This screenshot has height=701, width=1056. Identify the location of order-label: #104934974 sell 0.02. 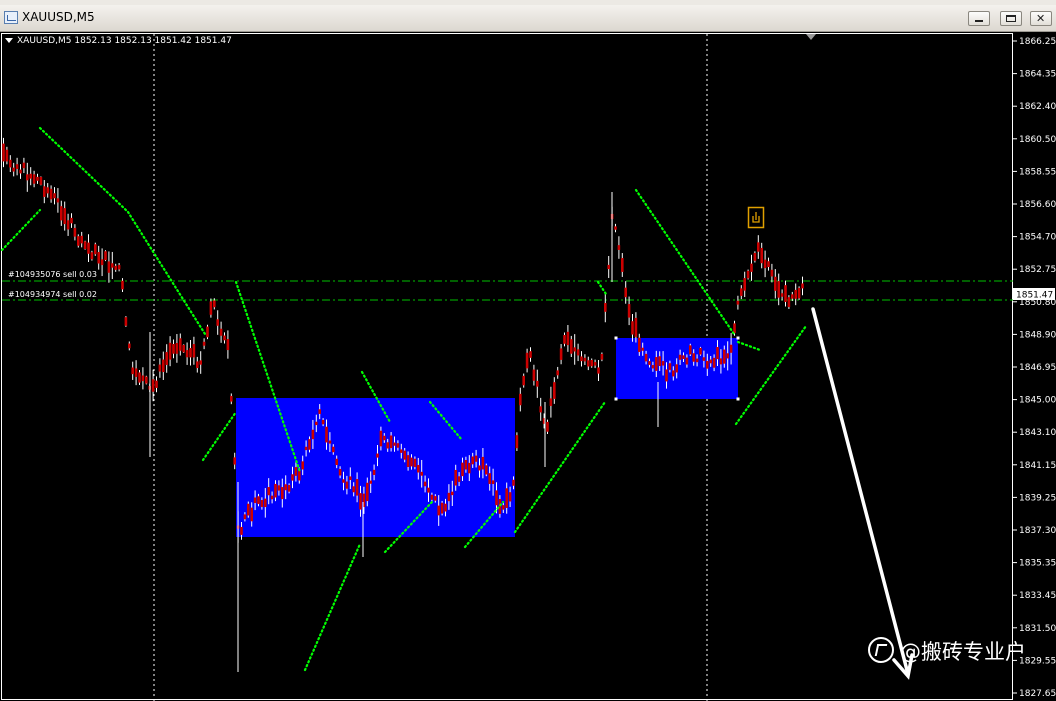
(52, 294).